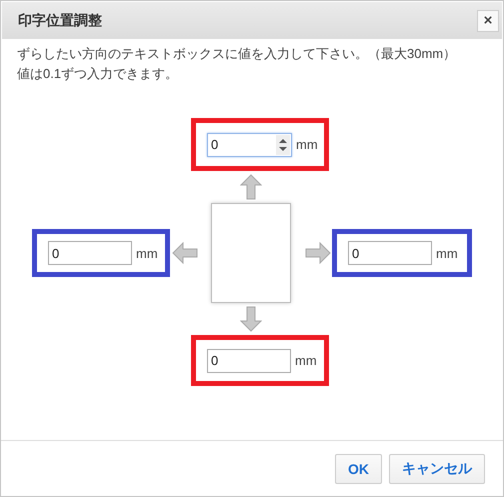  Describe the element at coordinates (283, 144) in the screenshot. I see `spinner-icon` at that location.